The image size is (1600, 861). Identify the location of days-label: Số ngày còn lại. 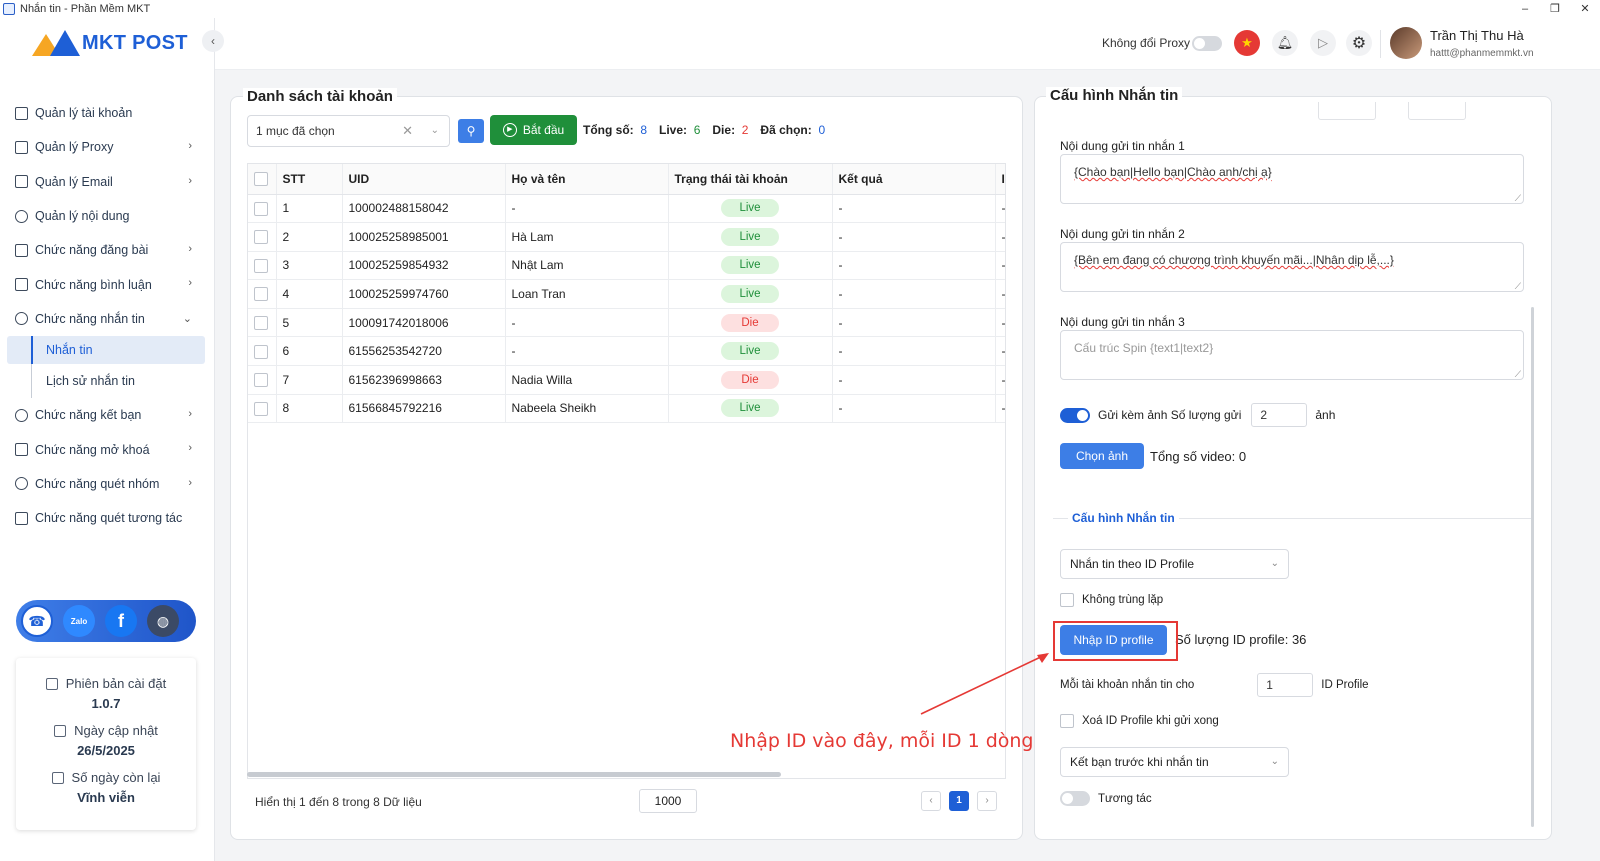
(116, 777).